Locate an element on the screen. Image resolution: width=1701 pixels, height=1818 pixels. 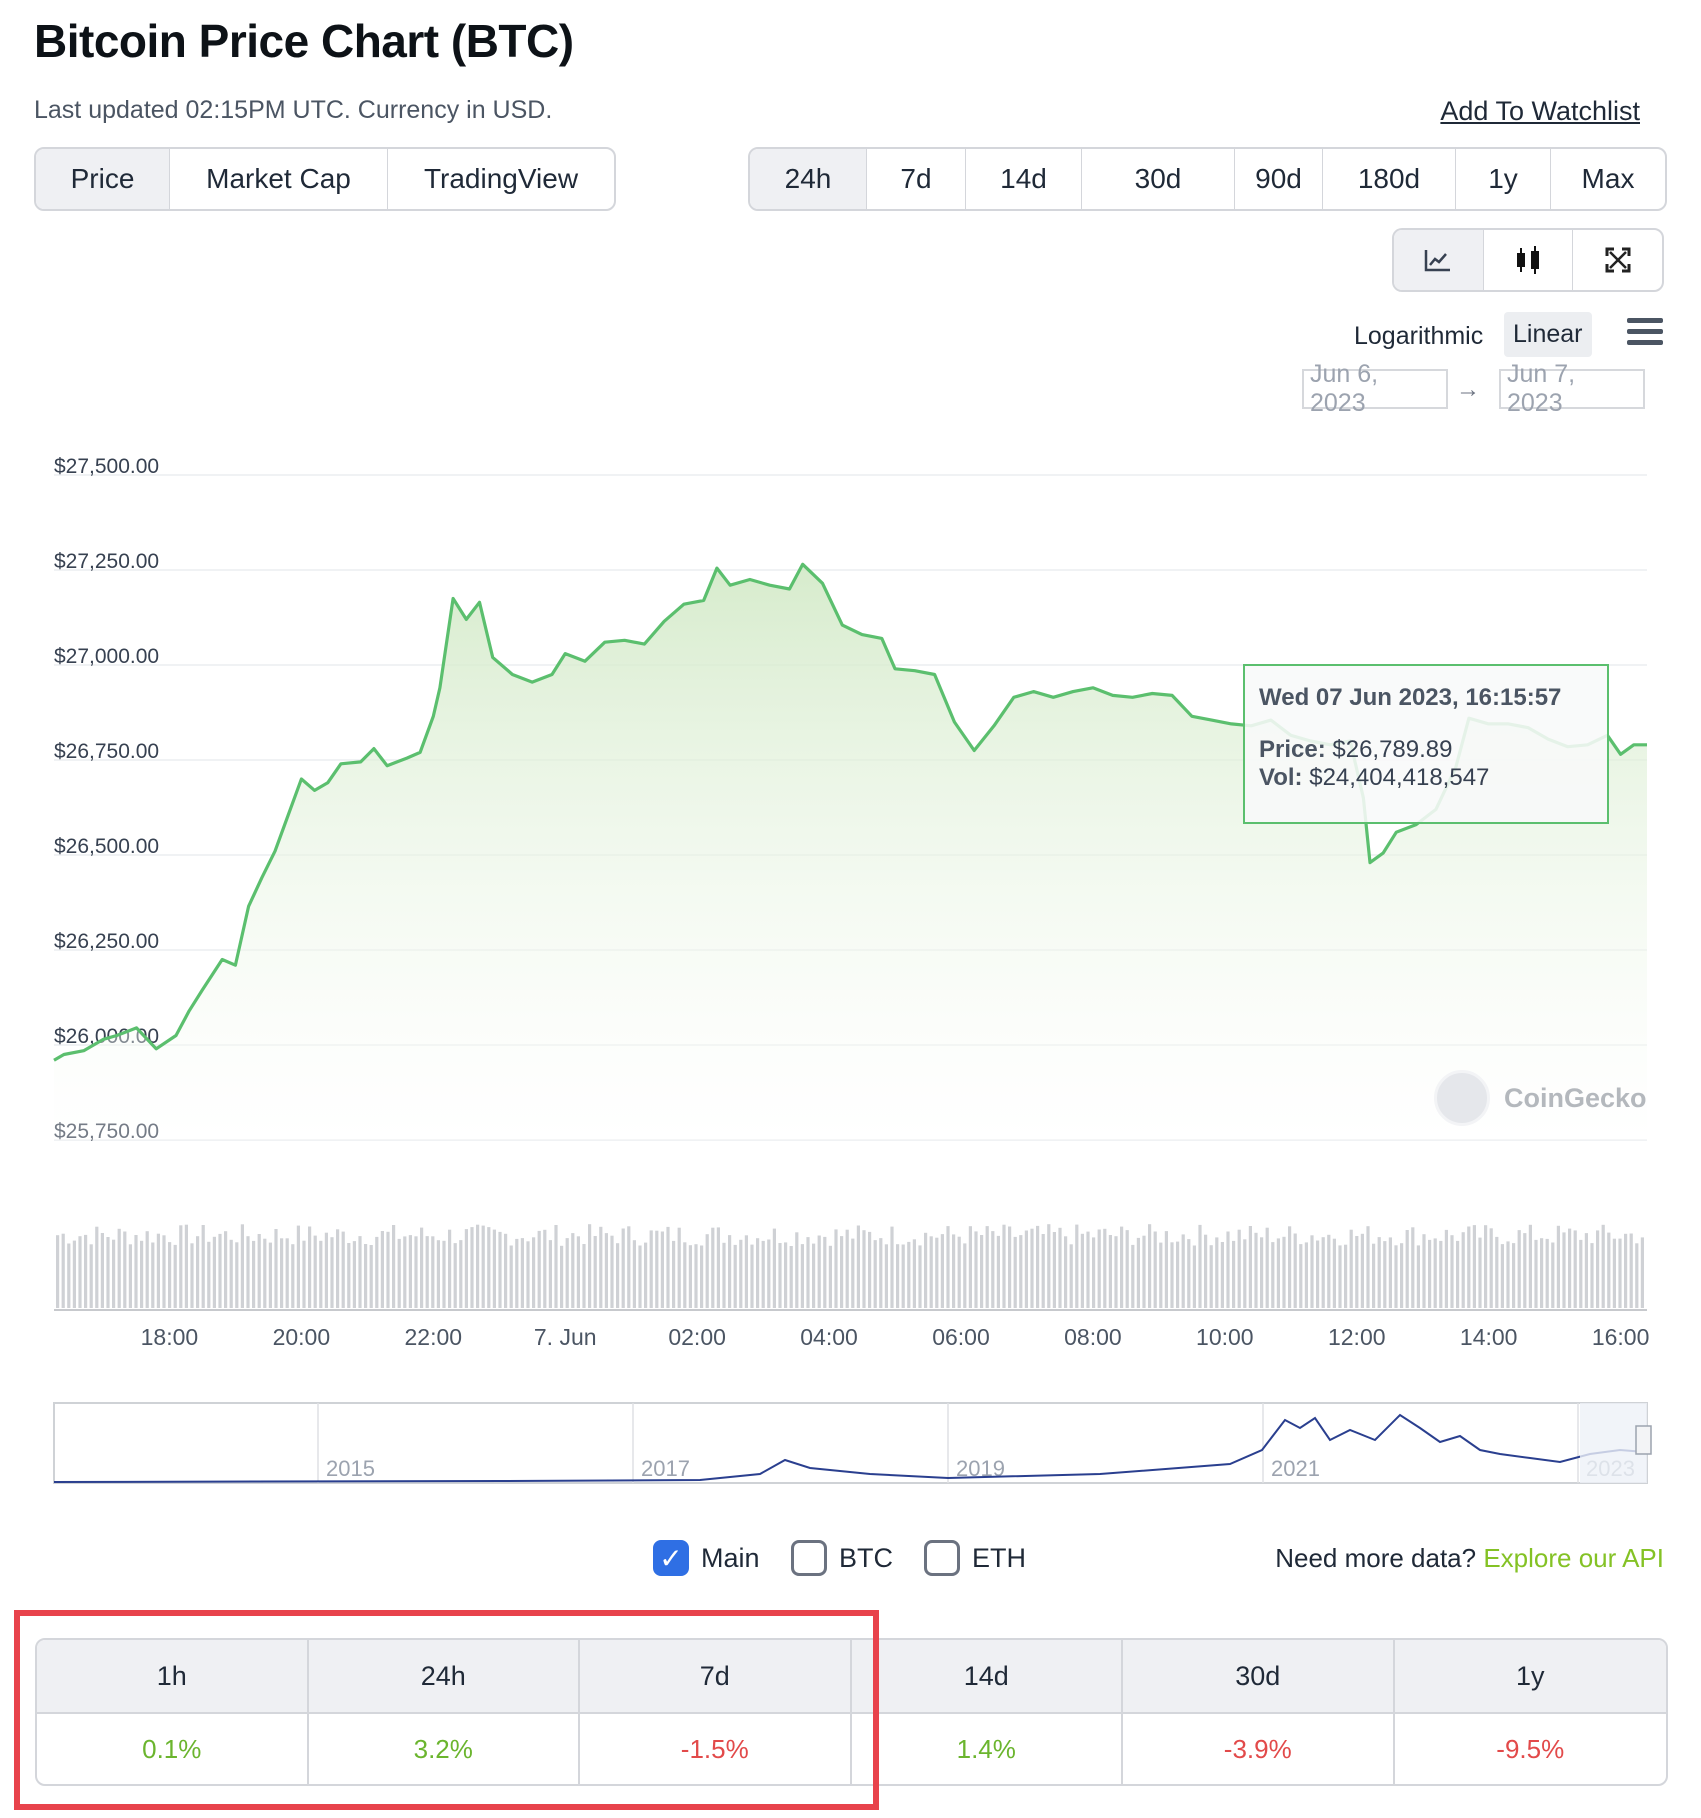
tooltip-vol-label: Vol: is located at coordinates (1281, 777).